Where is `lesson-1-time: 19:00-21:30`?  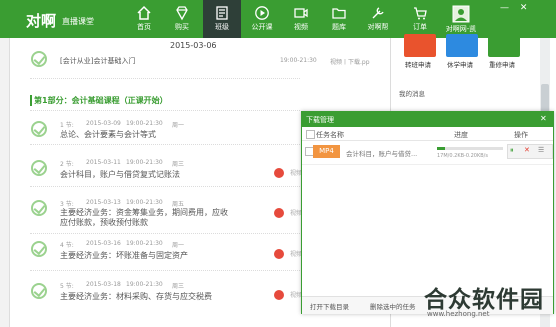 lesson-1-time: 19:00-21:30 is located at coordinates (144, 123).